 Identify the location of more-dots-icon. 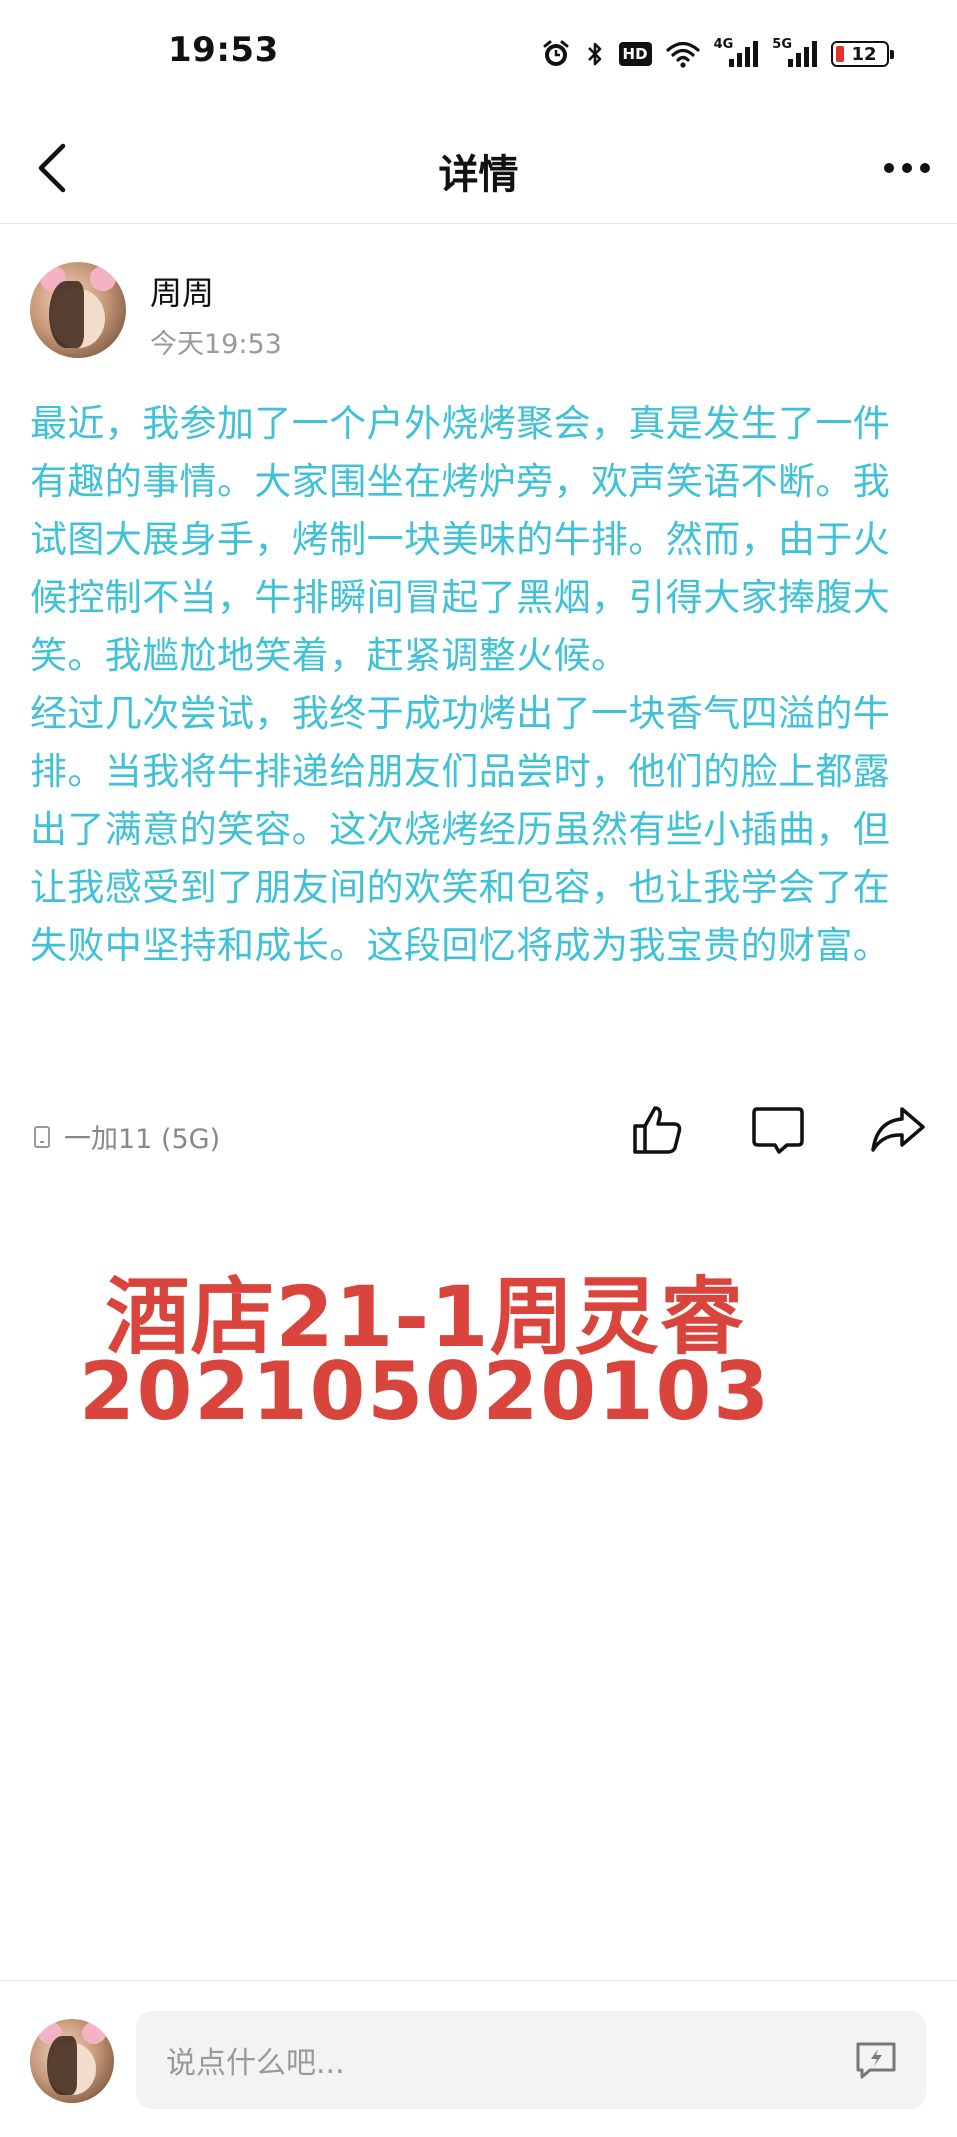
(889, 168).